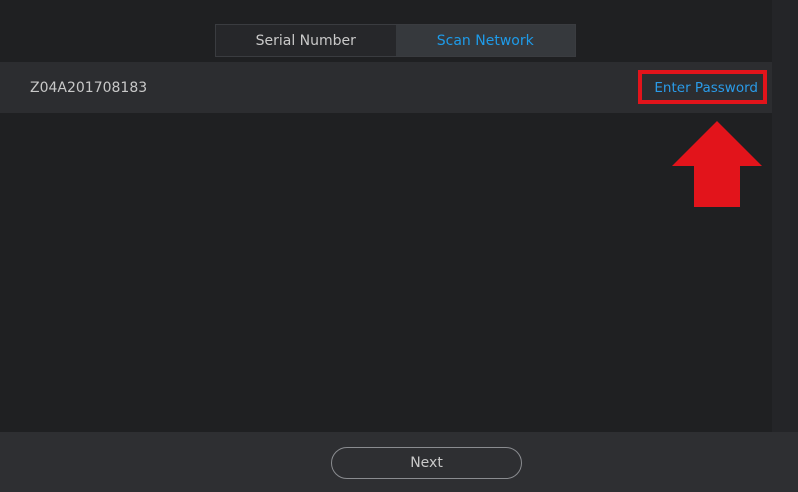  What do you see at coordinates (717, 164) in the screenshot?
I see `annotation-up-arrow-icon` at bounding box center [717, 164].